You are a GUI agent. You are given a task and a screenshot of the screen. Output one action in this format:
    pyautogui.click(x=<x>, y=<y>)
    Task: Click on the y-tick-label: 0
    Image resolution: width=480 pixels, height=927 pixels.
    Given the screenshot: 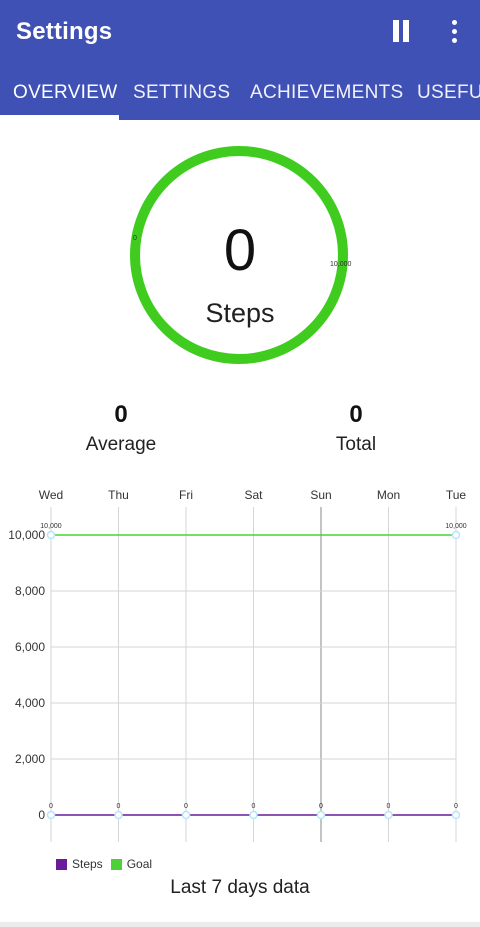 What is the action you would take?
    pyautogui.click(x=41, y=815)
    